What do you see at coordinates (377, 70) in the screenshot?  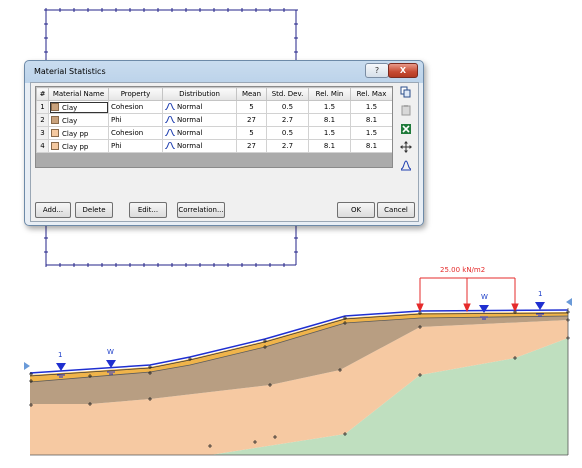 I see `help-button: ?` at bounding box center [377, 70].